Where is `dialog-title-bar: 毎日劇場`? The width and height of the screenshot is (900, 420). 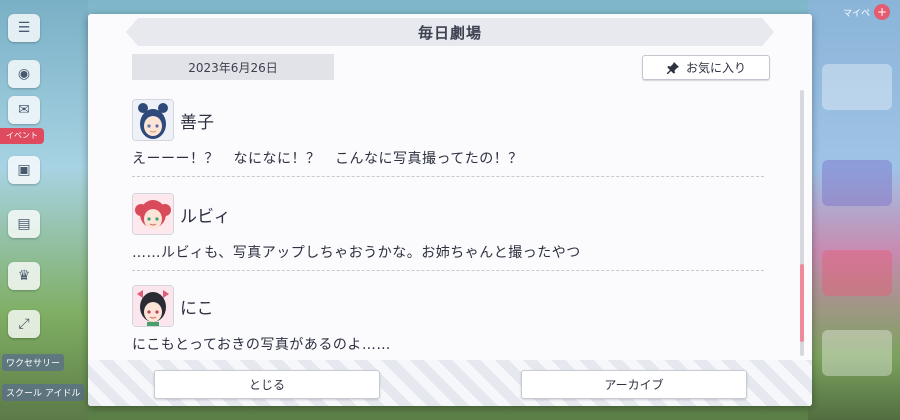 dialog-title-bar: 毎日劇場 is located at coordinates (450, 32).